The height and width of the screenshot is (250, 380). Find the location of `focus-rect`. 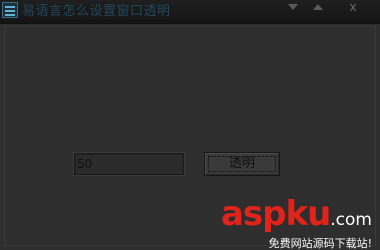

focus-rect is located at coordinates (242, 164).